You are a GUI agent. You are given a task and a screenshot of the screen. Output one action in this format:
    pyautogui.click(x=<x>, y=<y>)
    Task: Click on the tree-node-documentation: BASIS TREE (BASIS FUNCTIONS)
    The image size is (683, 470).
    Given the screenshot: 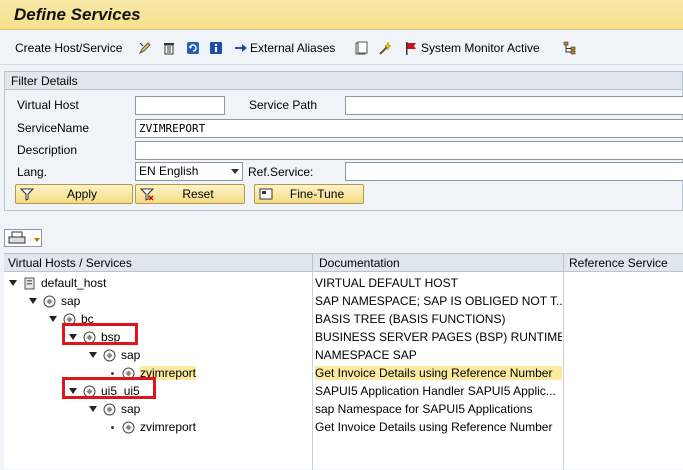 What is the action you would take?
    pyautogui.click(x=410, y=319)
    